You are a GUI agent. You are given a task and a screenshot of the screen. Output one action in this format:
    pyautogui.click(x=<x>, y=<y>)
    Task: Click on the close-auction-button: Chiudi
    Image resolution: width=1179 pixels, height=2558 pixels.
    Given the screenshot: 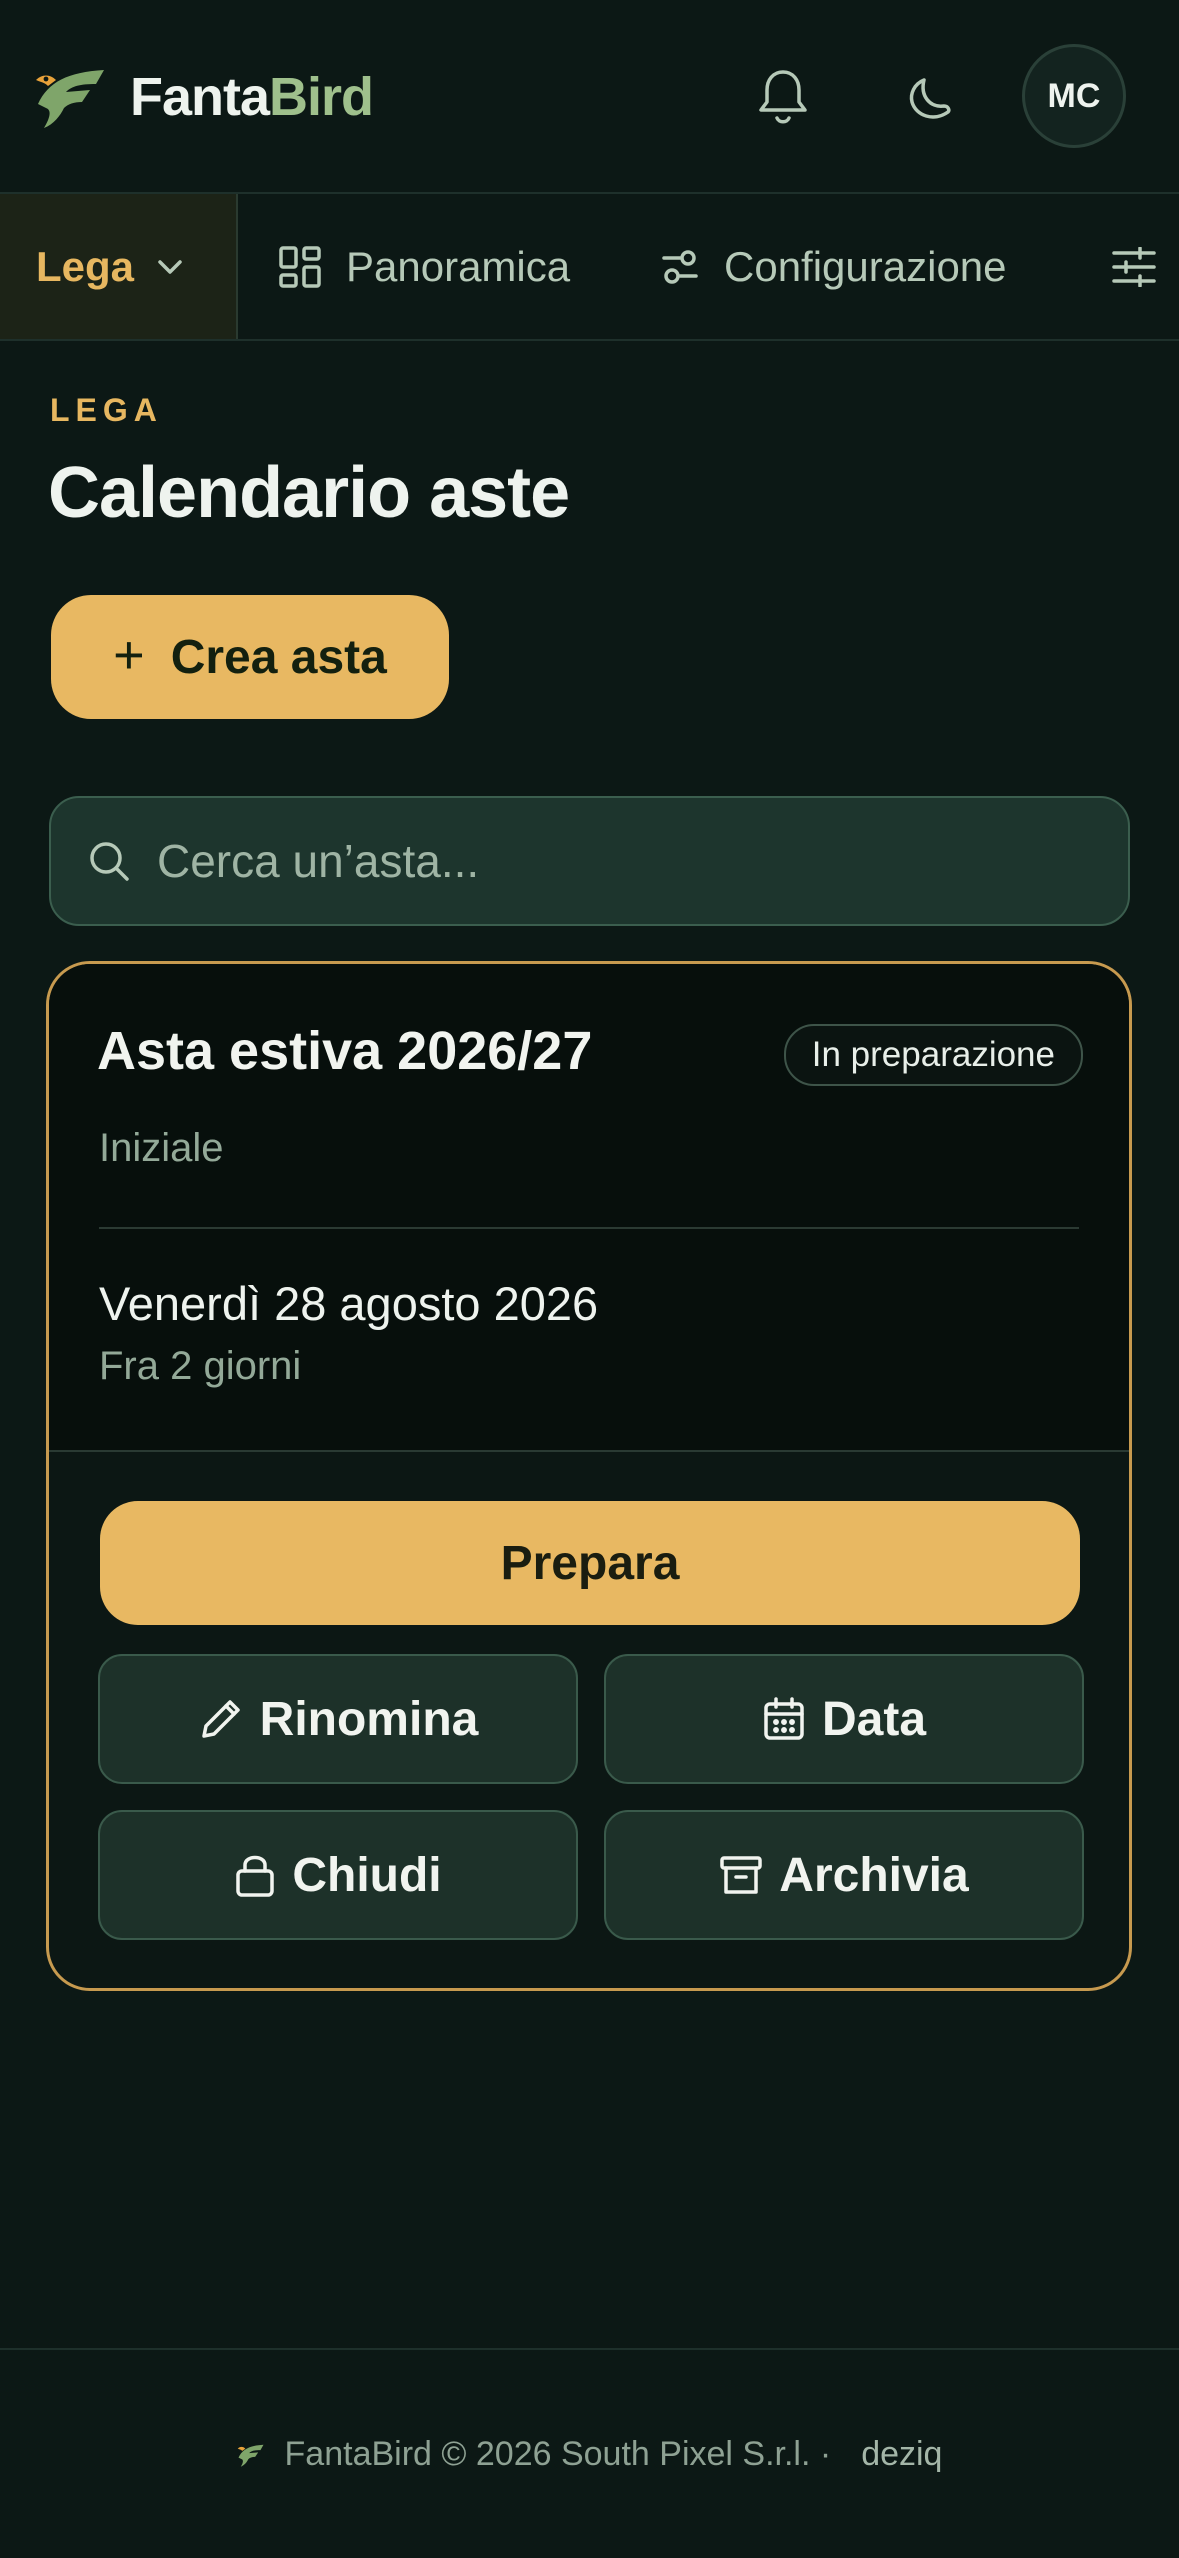 What is the action you would take?
    pyautogui.click(x=338, y=1875)
    